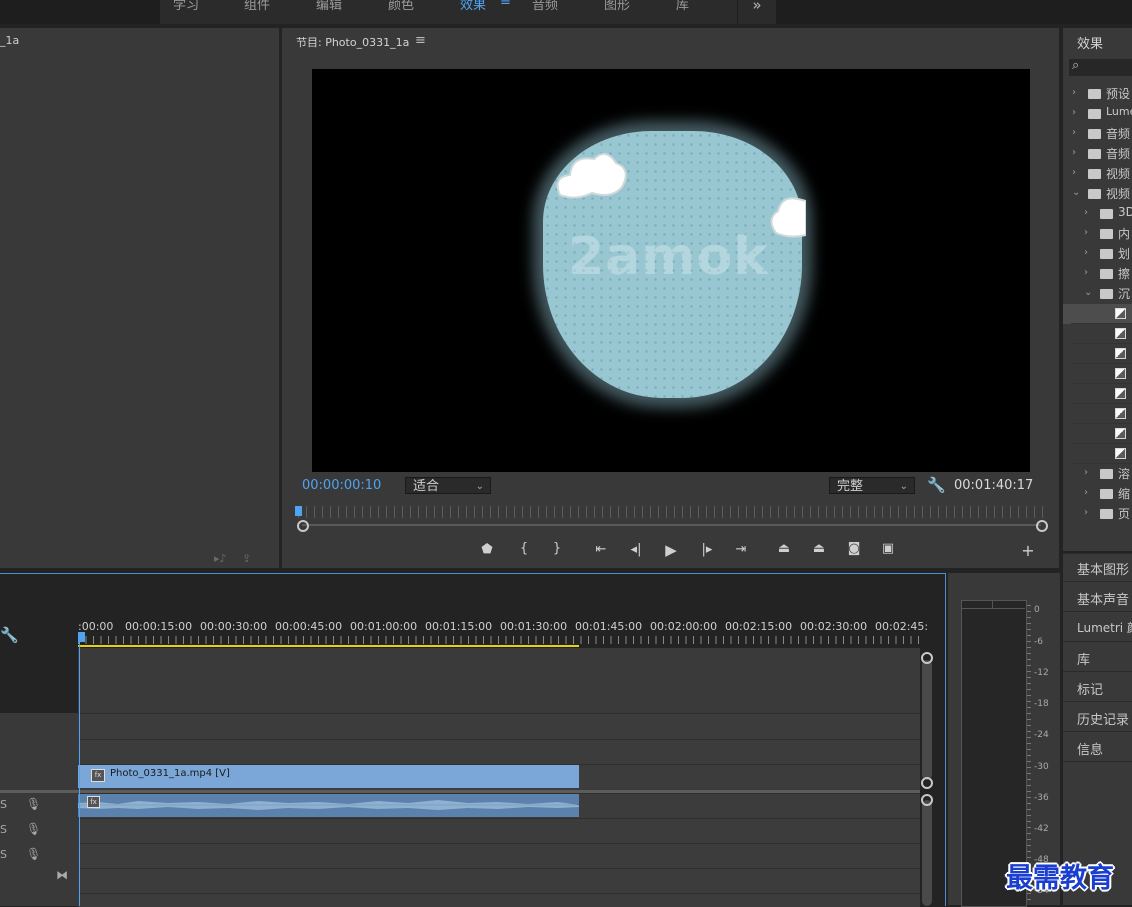 The width and height of the screenshot is (1132, 907). What do you see at coordinates (682, 6) in the screenshot?
I see `tab-libraries: 库` at bounding box center [682, 6].